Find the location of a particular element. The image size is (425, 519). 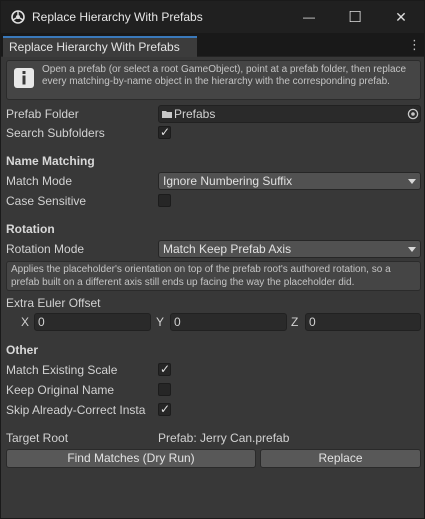

prefab-folder-field: Prefabs is located at coordinates (289, 114).